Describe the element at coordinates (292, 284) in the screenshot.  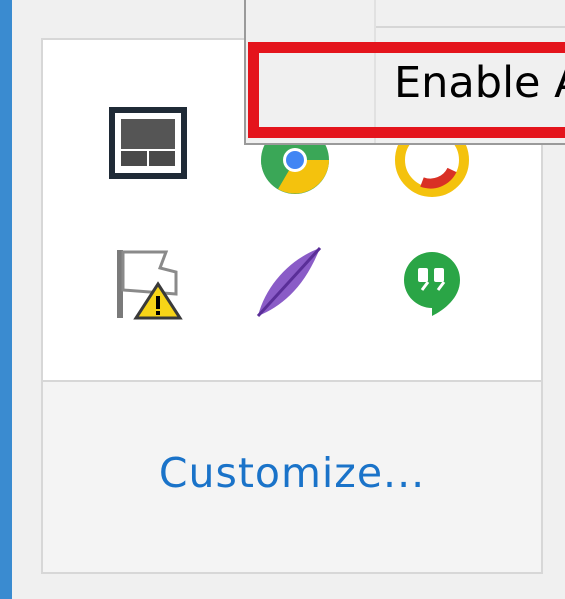
I see `feather-icon` at that location.